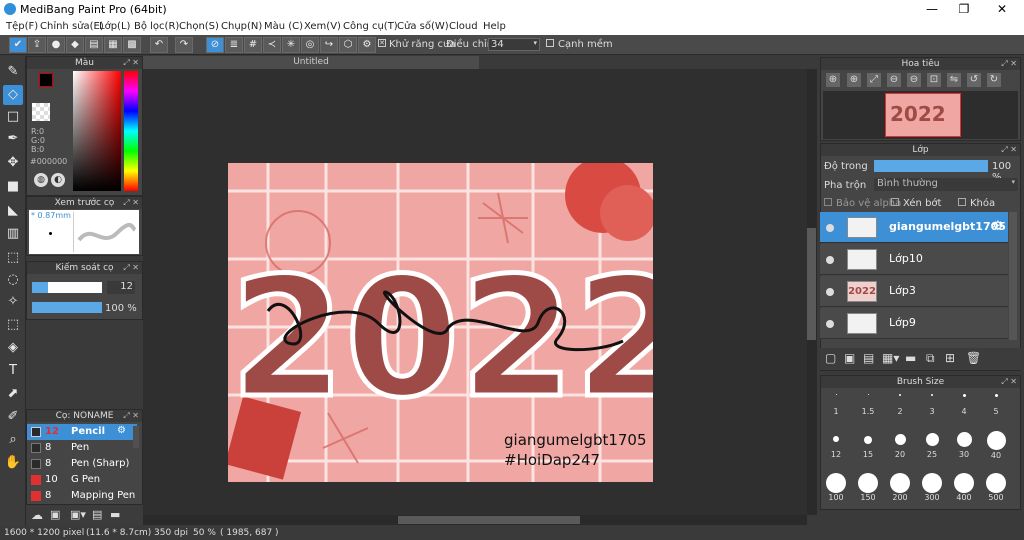 The width and height of the screenshot is (1024, 540). What do you see at coordinates (367, 45) in the screenshot?
I see `settings-icon: ⚙` at bounding box center [367, 45].